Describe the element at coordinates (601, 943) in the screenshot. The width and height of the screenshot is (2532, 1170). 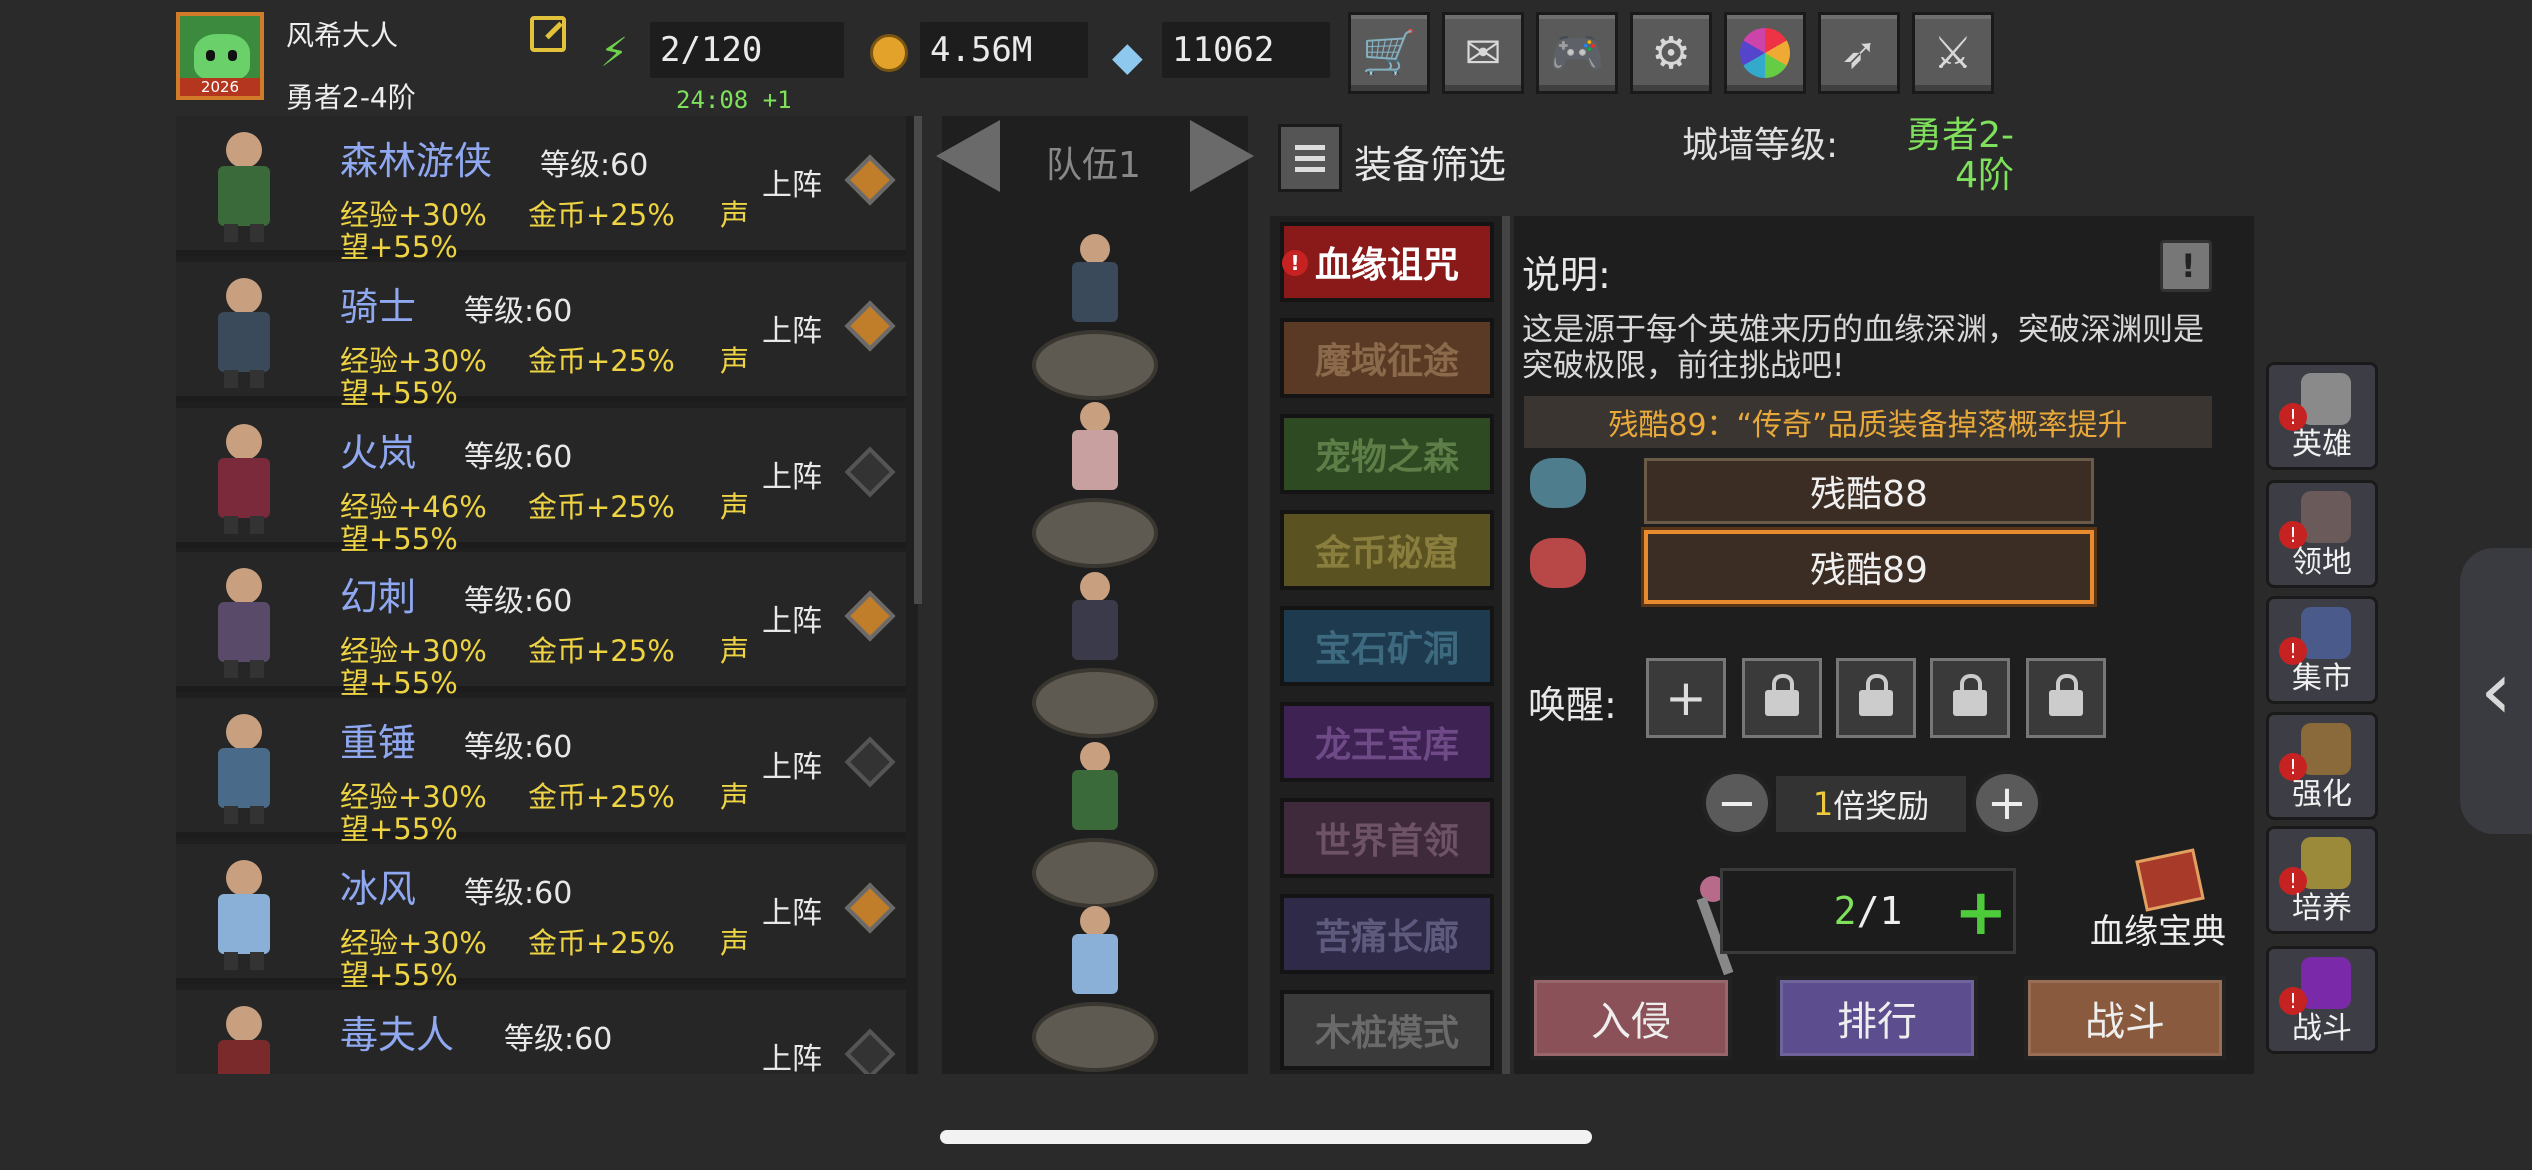
I see `hero-gold-bonus: 金币+25%` at that location.